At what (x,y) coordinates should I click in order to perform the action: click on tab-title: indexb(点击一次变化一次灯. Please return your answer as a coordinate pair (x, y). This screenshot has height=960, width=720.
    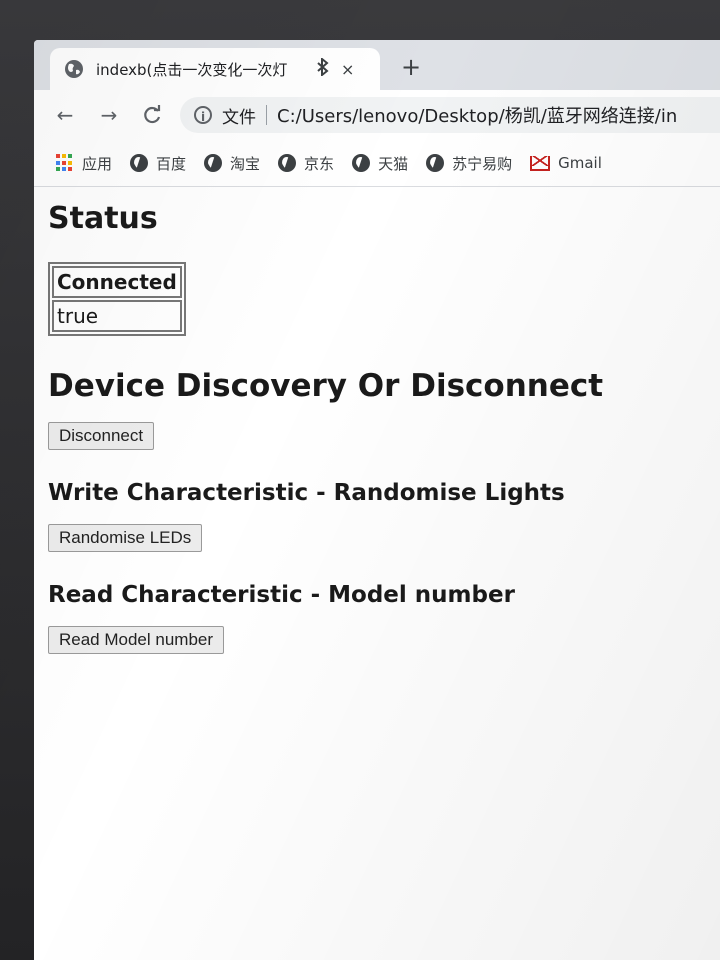
    Looking at the image, I should click on (192, 69).